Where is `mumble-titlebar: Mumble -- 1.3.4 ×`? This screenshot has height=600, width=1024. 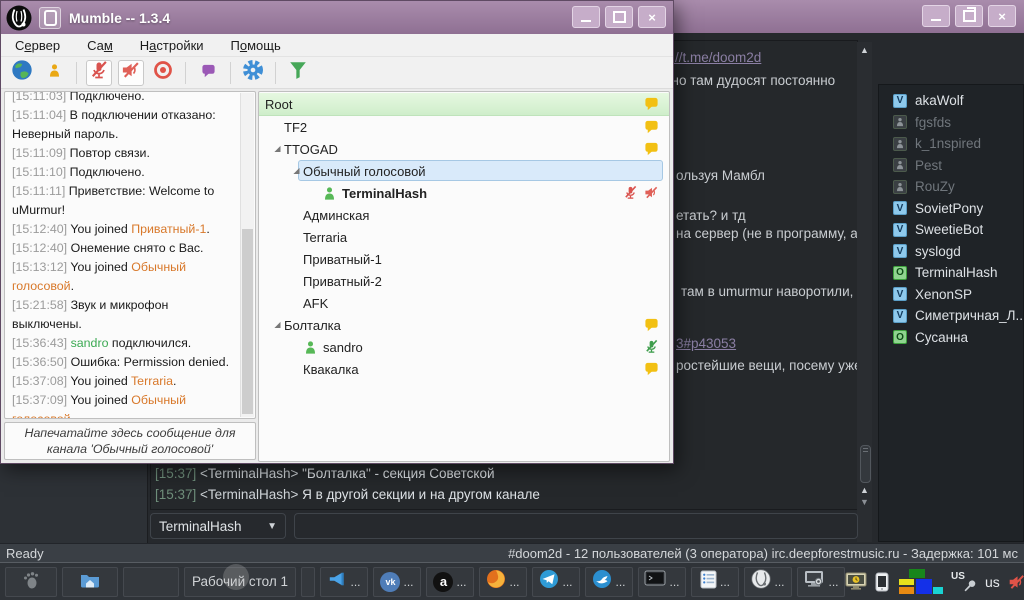 mumble-titlebar: Mumble -- 1.3.4 × is located at coordinates (337, 17).